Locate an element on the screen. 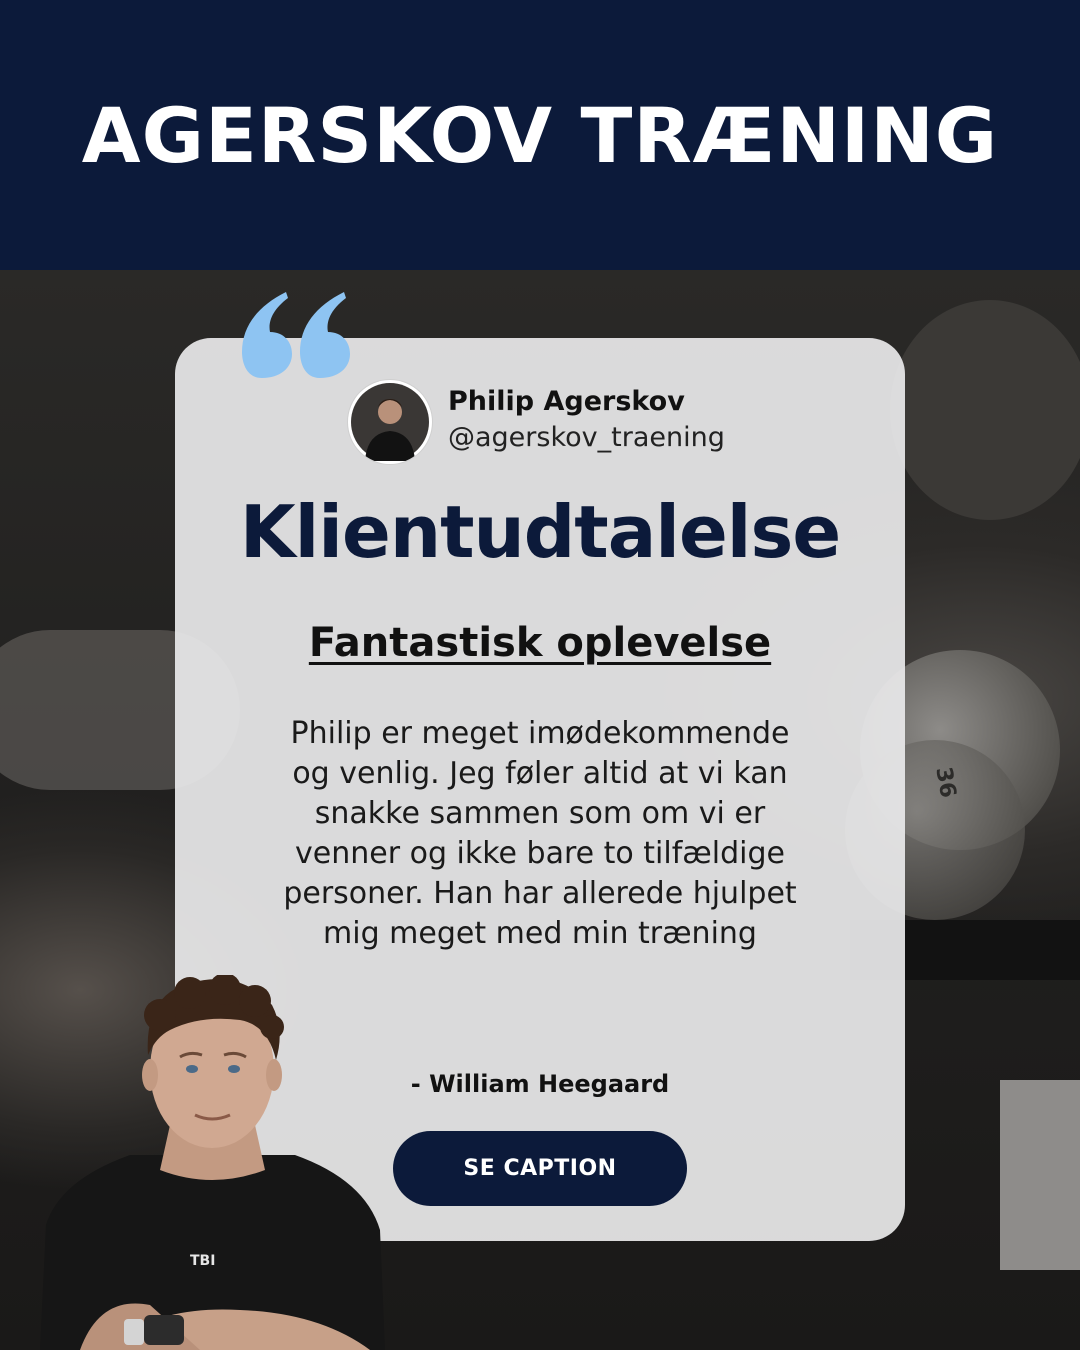  se-caption-button: SE CAPTION is located at coordinates (540, 1168).